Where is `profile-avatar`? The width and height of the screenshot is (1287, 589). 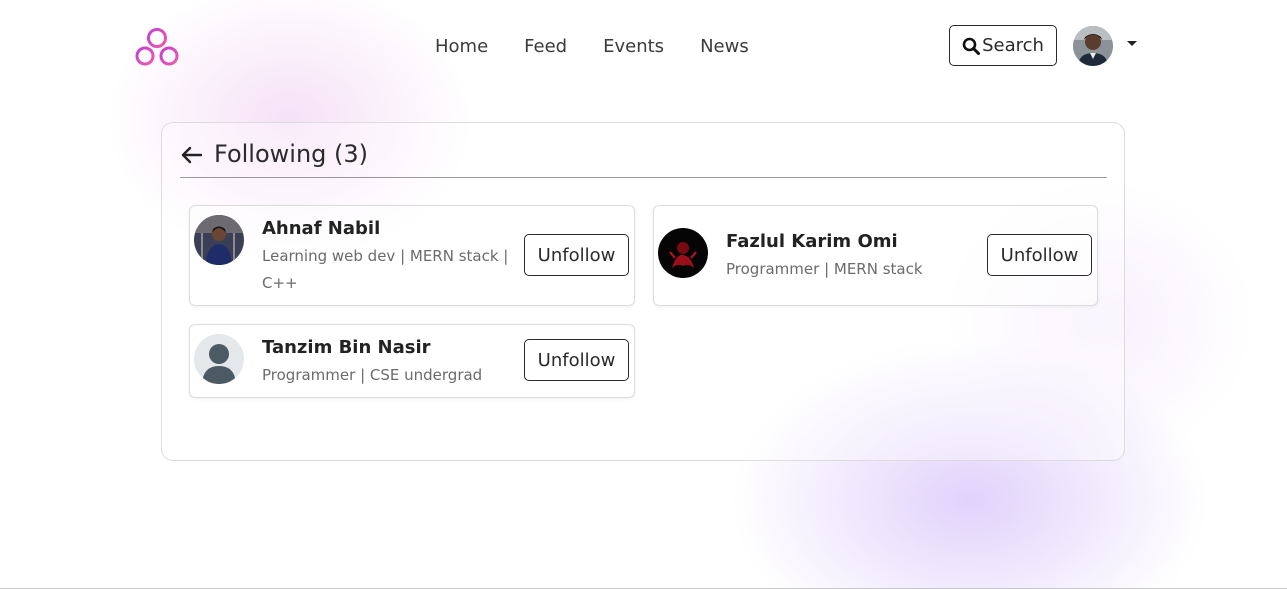 profile-avatar is located at coordinates (1093, 46).